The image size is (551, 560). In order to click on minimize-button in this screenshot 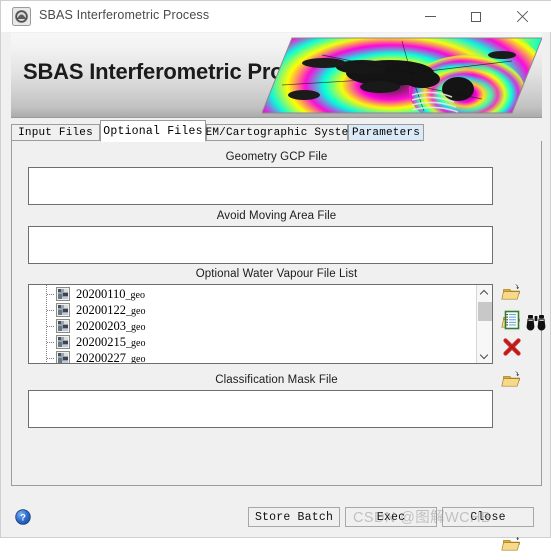, I will do `click(430, 16)`.